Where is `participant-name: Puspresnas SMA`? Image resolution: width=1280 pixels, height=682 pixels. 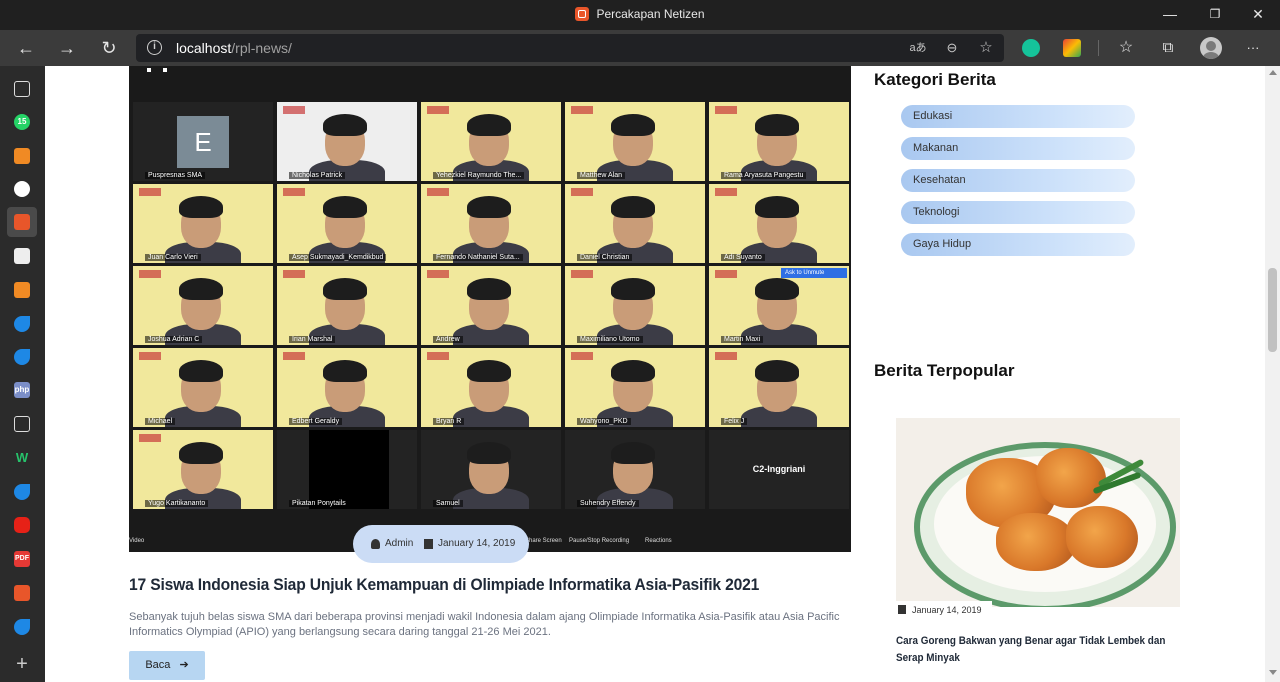 participant-name: Puspresnas SMA is located at coordinates (175, 175).